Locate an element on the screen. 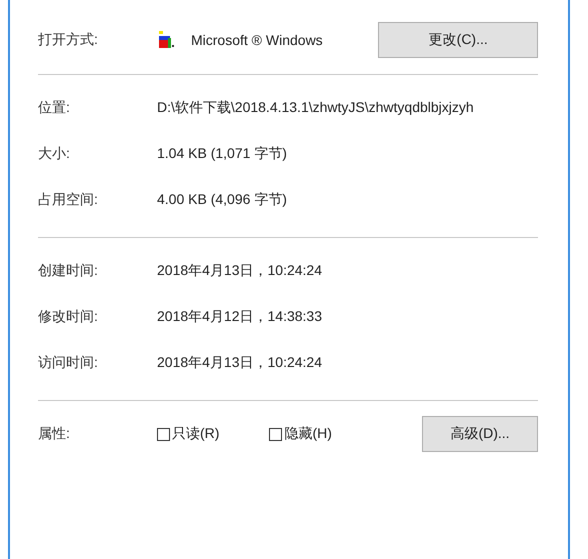  field-label: 位置: is located at coordinates (54, 108).